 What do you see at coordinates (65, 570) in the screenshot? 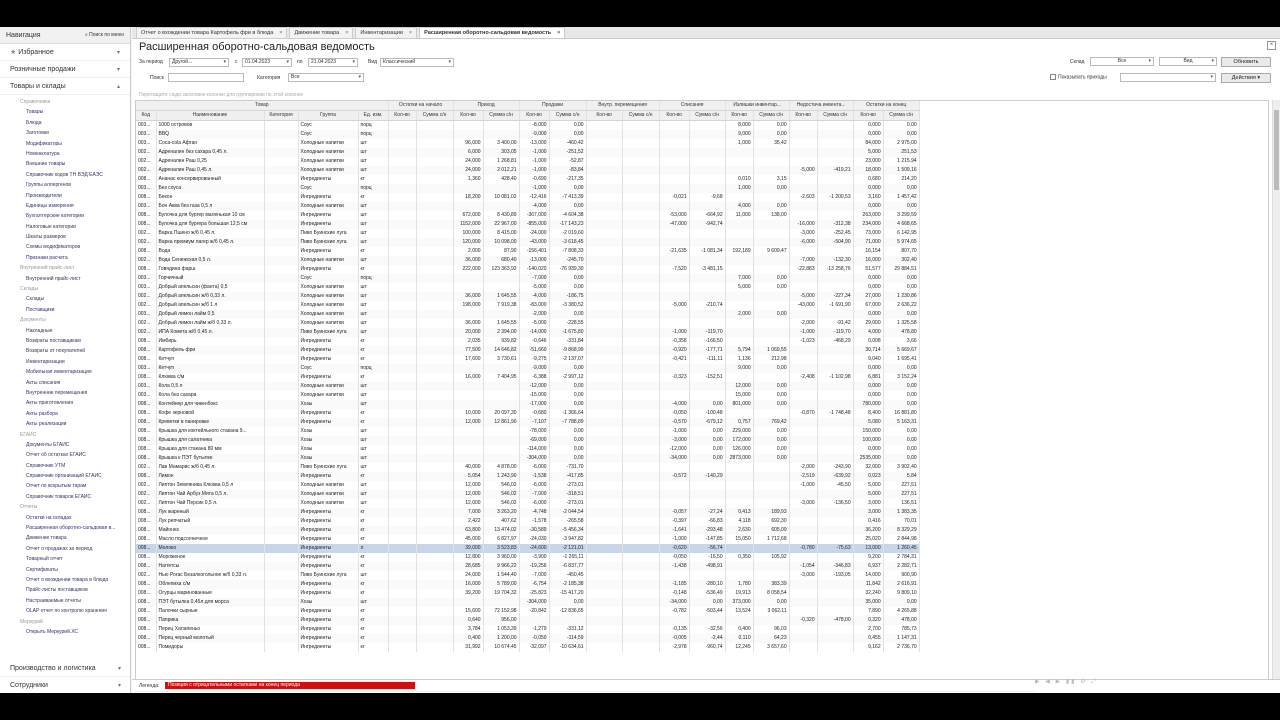
I see `nav-item: Сертификаты` at bounding box center [65, 570].